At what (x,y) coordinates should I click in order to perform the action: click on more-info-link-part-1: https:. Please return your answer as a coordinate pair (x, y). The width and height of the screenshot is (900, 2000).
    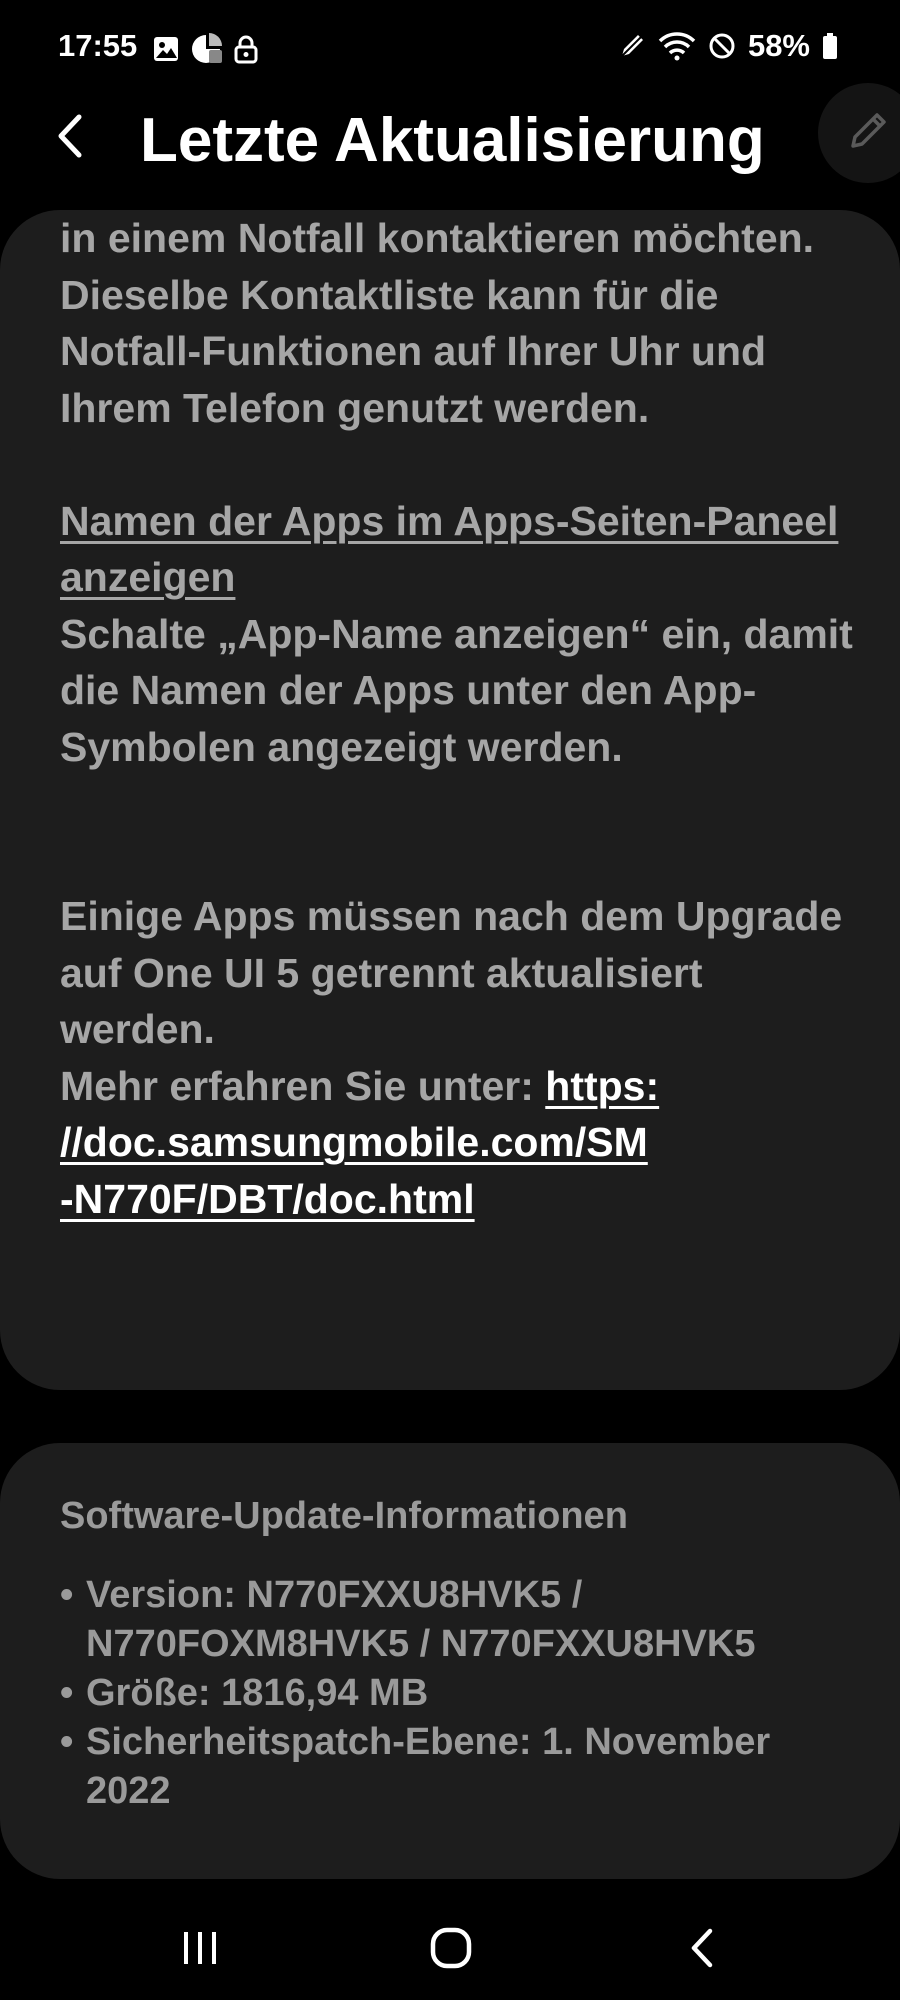
    Looking at the image, I should click on (602, 1085).